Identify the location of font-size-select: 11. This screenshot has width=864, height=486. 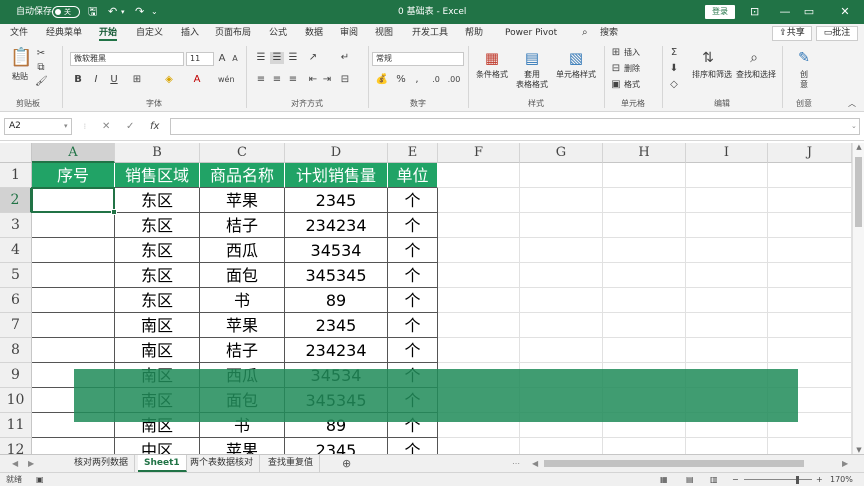
(200, 59).